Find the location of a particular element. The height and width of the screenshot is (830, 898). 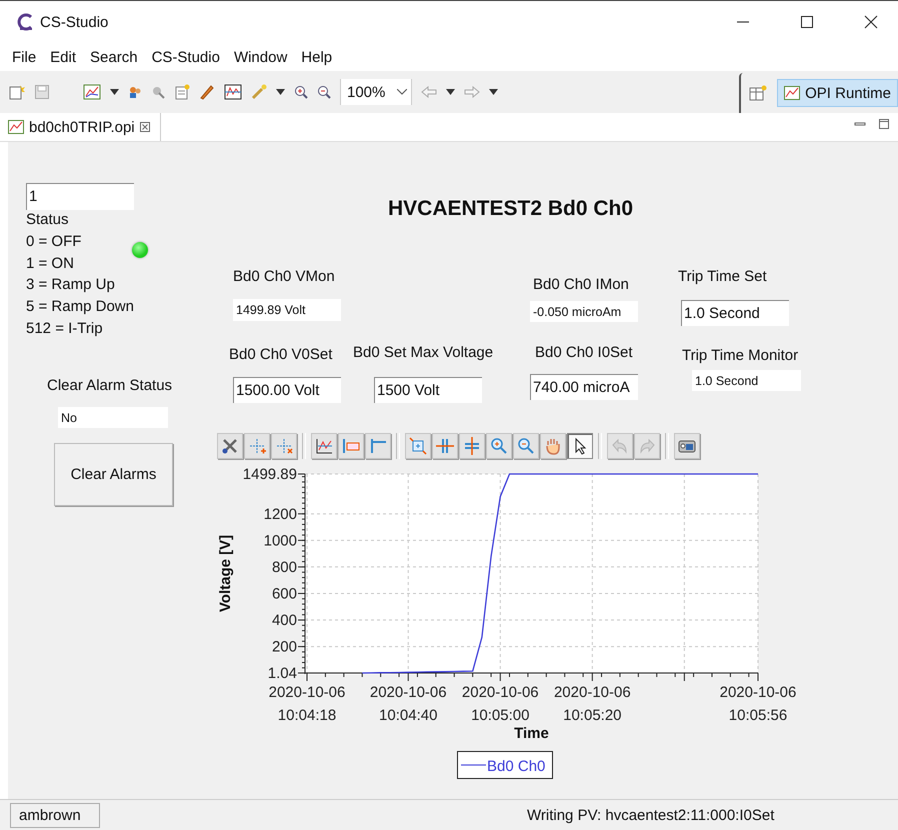

readout-field: -0.050 microAm is located at coordinates (584, 311).